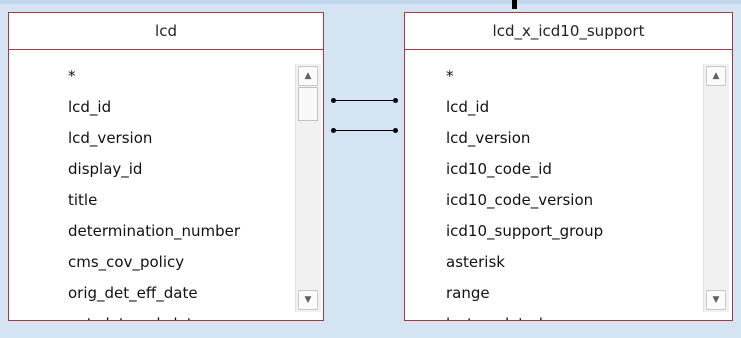 Image resolution: width=741 pixels, height=338 pixels. Describe the element at coordinates (82, 200) in the screenshot. I see `field-title: title` at that location.